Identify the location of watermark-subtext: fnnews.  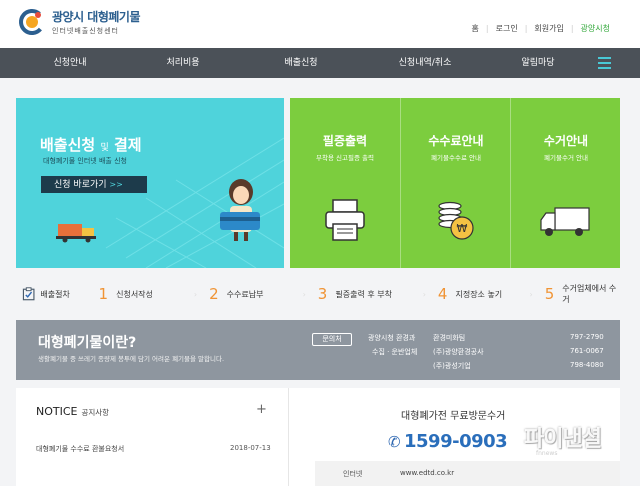
(547, 453).